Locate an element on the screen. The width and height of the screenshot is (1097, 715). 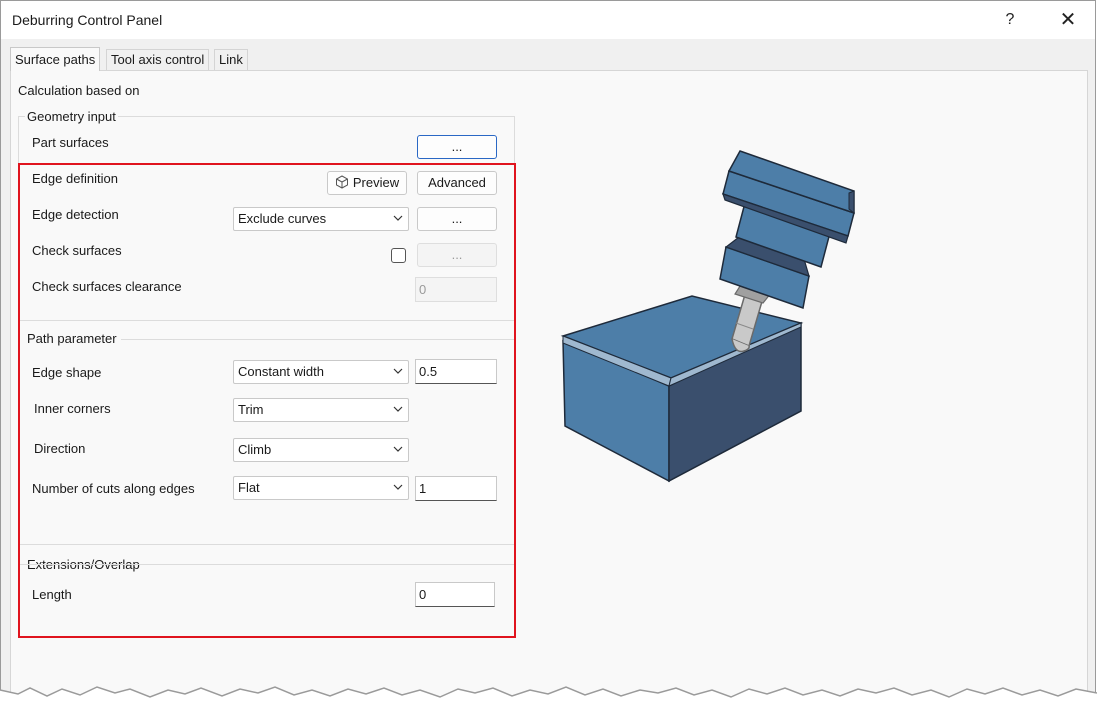
tab-tool-axis-control: Tool axis control is located at coordinates (158, 59).